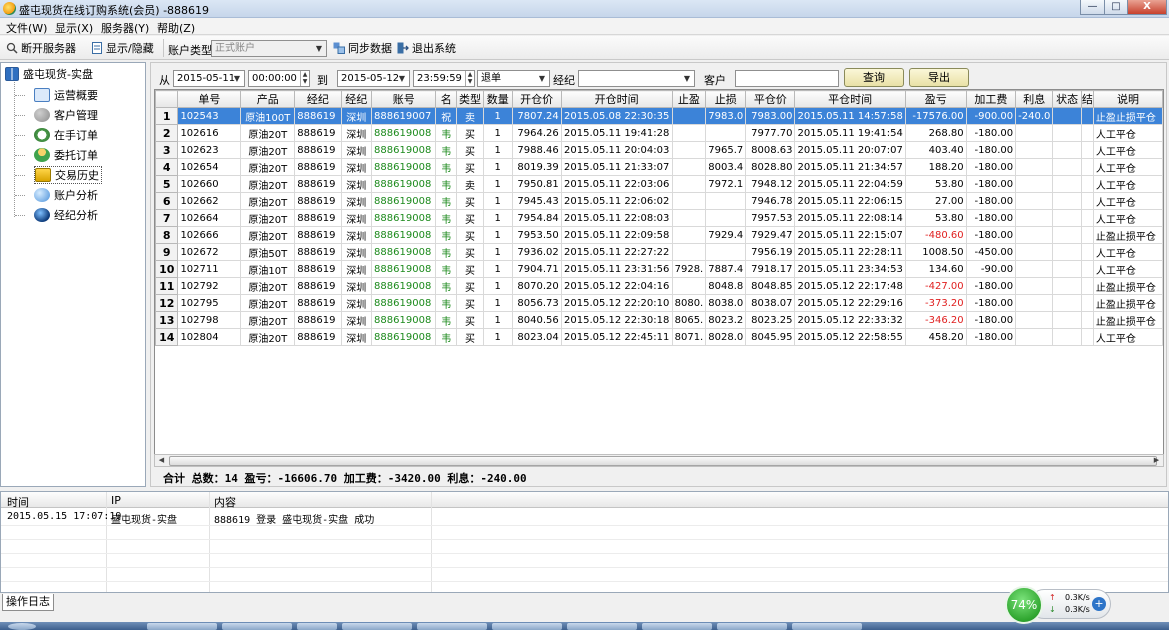 This screenshot has width=1169, height=630. I want to click on start-button, so click(22, 626).